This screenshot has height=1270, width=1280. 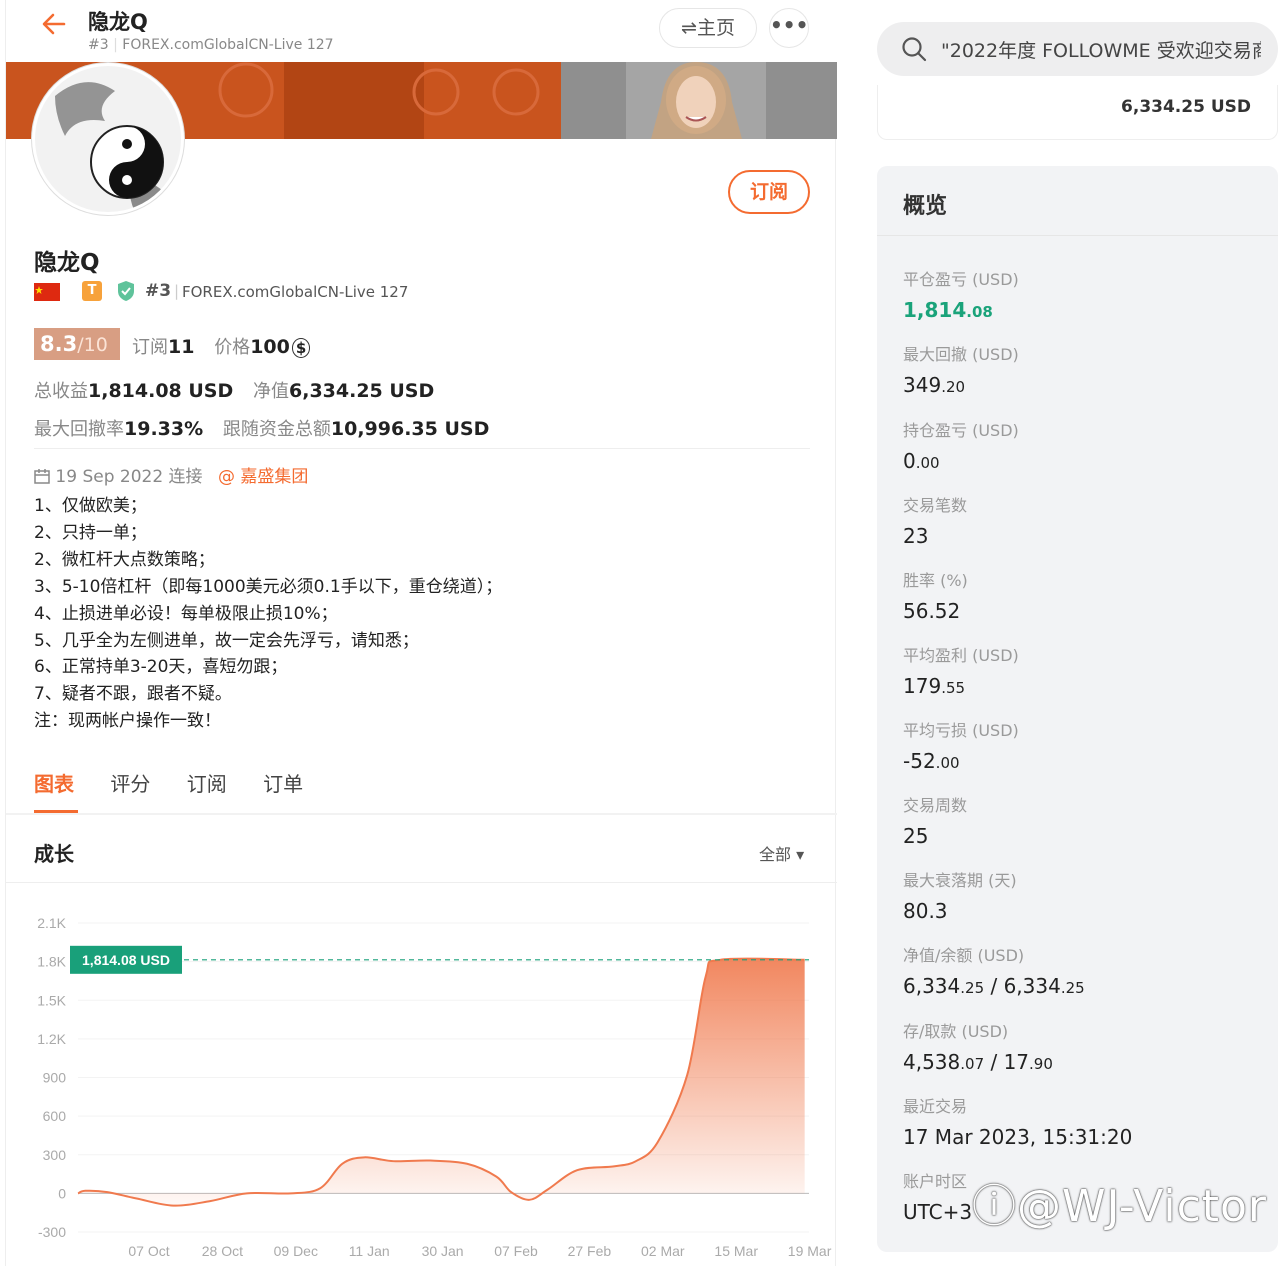 What do you see at coordinates (932, 1062) in the screenshot?
I see `stat-main: 4,538` at bounding box center [932, 1062].